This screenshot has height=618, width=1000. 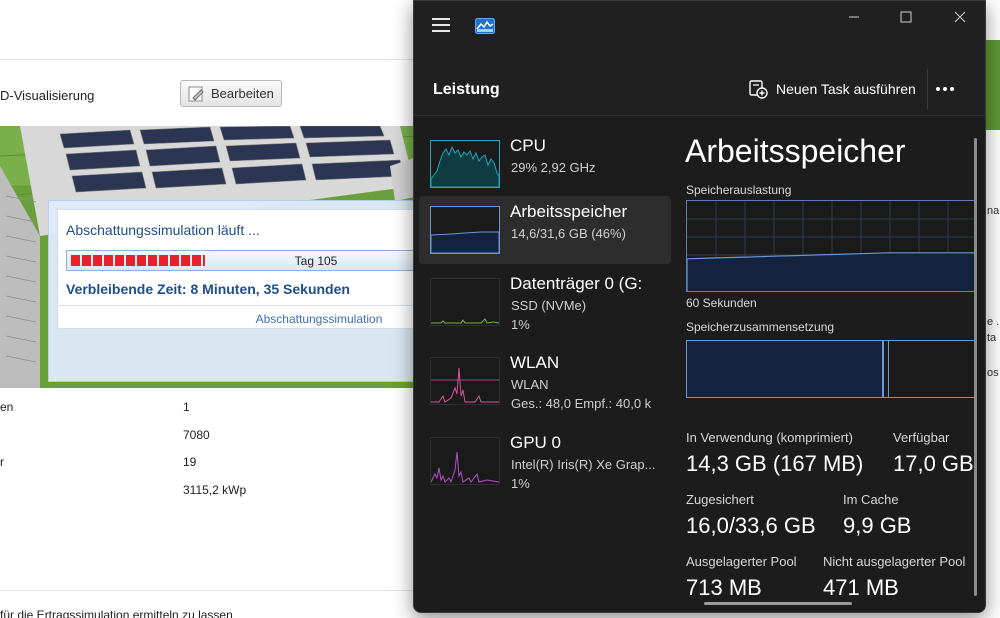 I want to click on wlan-thumbnail-graph, so click(x=465, y=381).